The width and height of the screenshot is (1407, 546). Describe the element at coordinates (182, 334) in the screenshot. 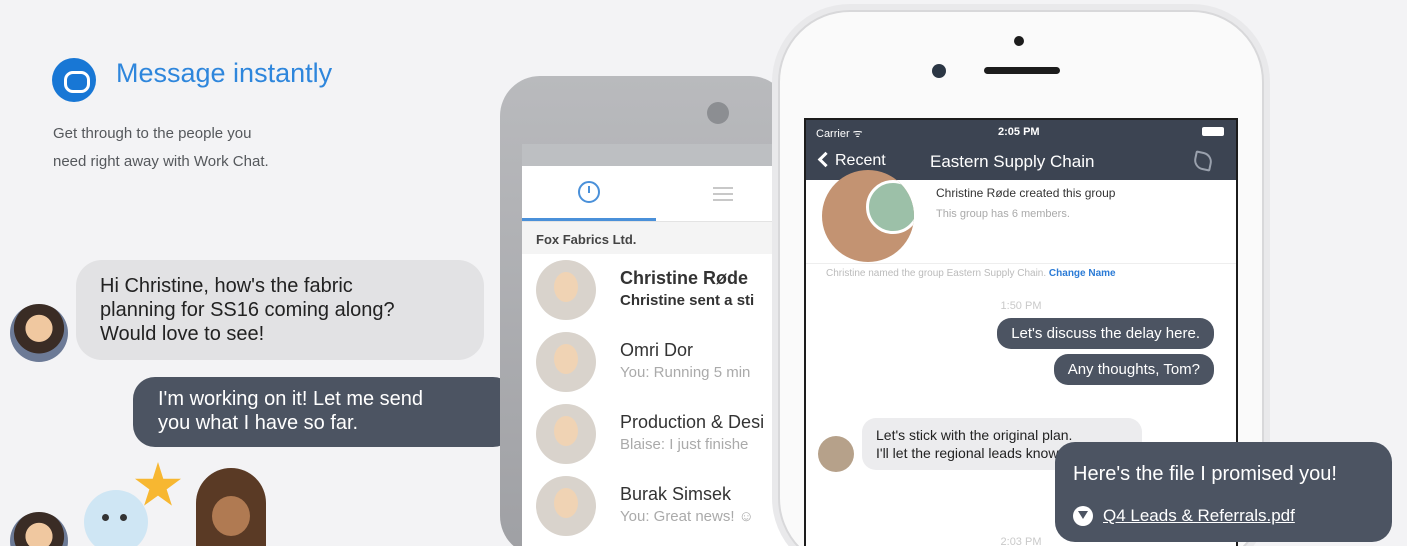

I see `message-line: Would love to see!` at that location.